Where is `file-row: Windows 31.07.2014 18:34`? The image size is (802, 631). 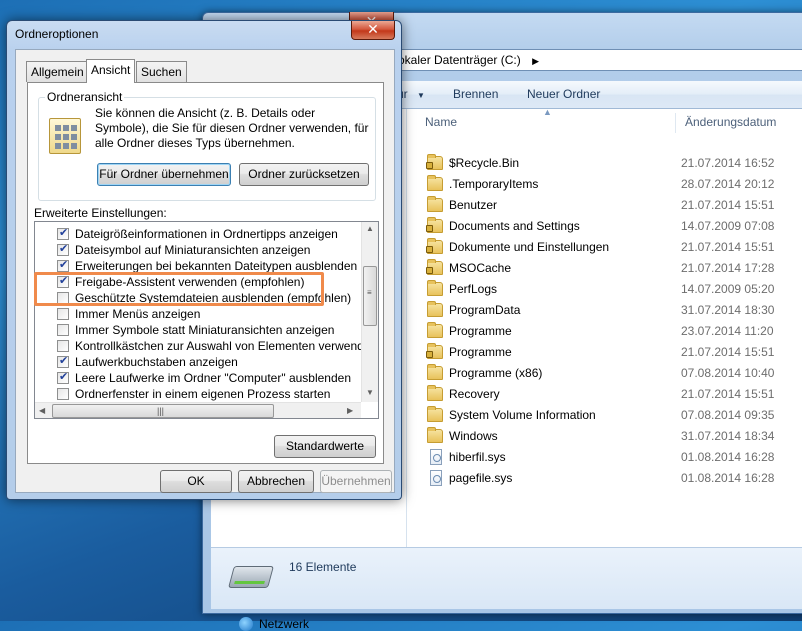
file-row: Windows 31.07.2014 18:34 is located at coordinates (604, 436).